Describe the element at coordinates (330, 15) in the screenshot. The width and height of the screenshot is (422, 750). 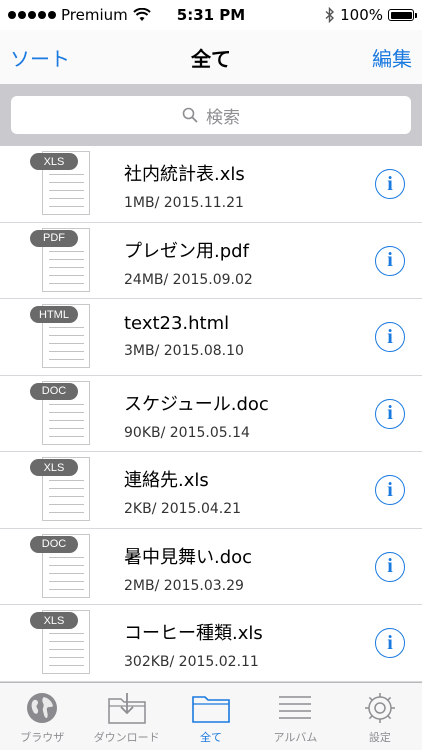
I see `bluetooth-icon` at that location.